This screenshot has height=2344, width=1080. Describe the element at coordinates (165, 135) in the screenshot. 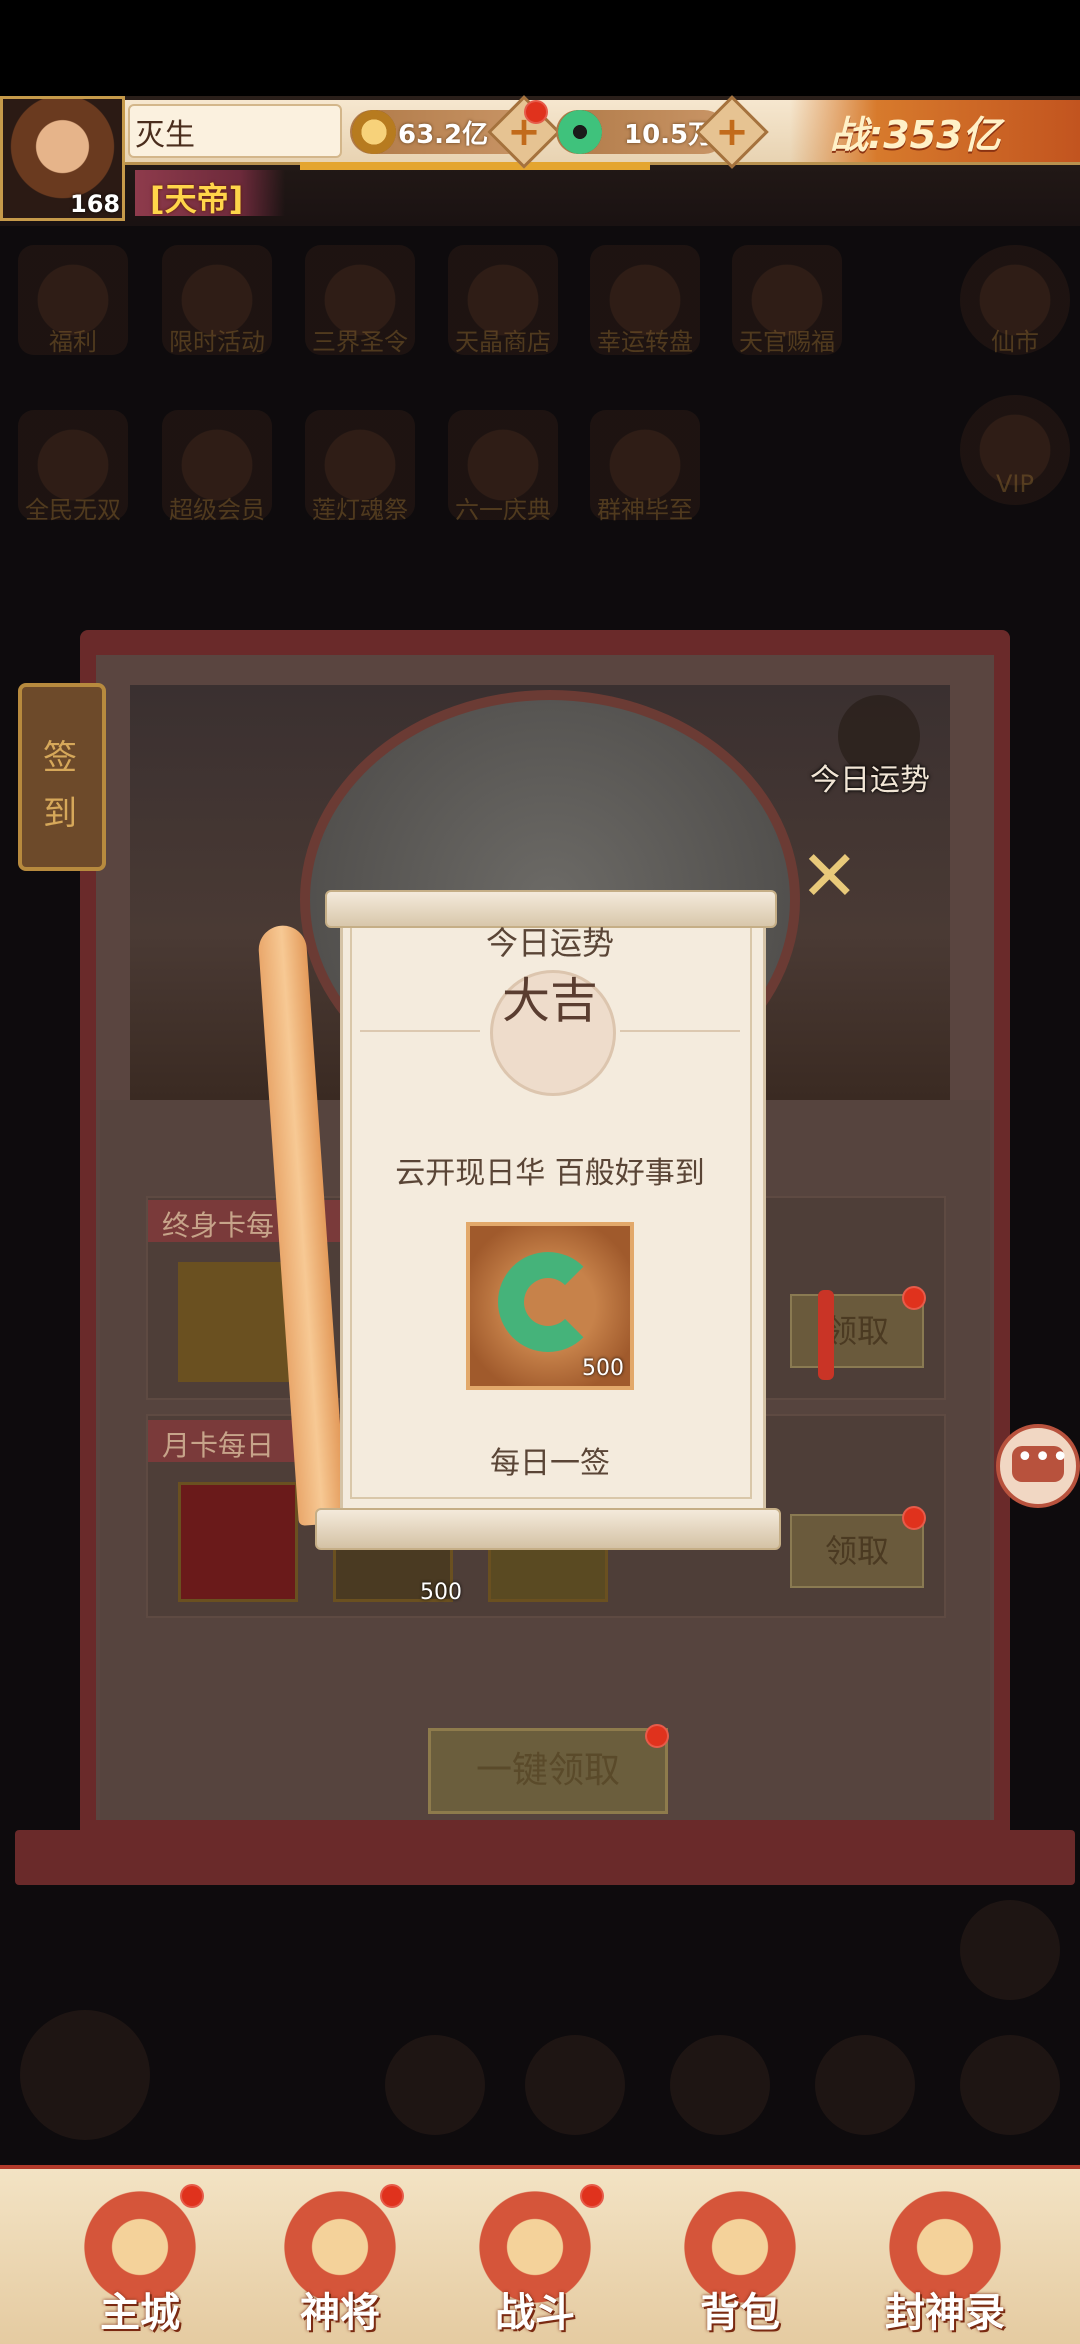

I see `player-name: 灭生` at that location.